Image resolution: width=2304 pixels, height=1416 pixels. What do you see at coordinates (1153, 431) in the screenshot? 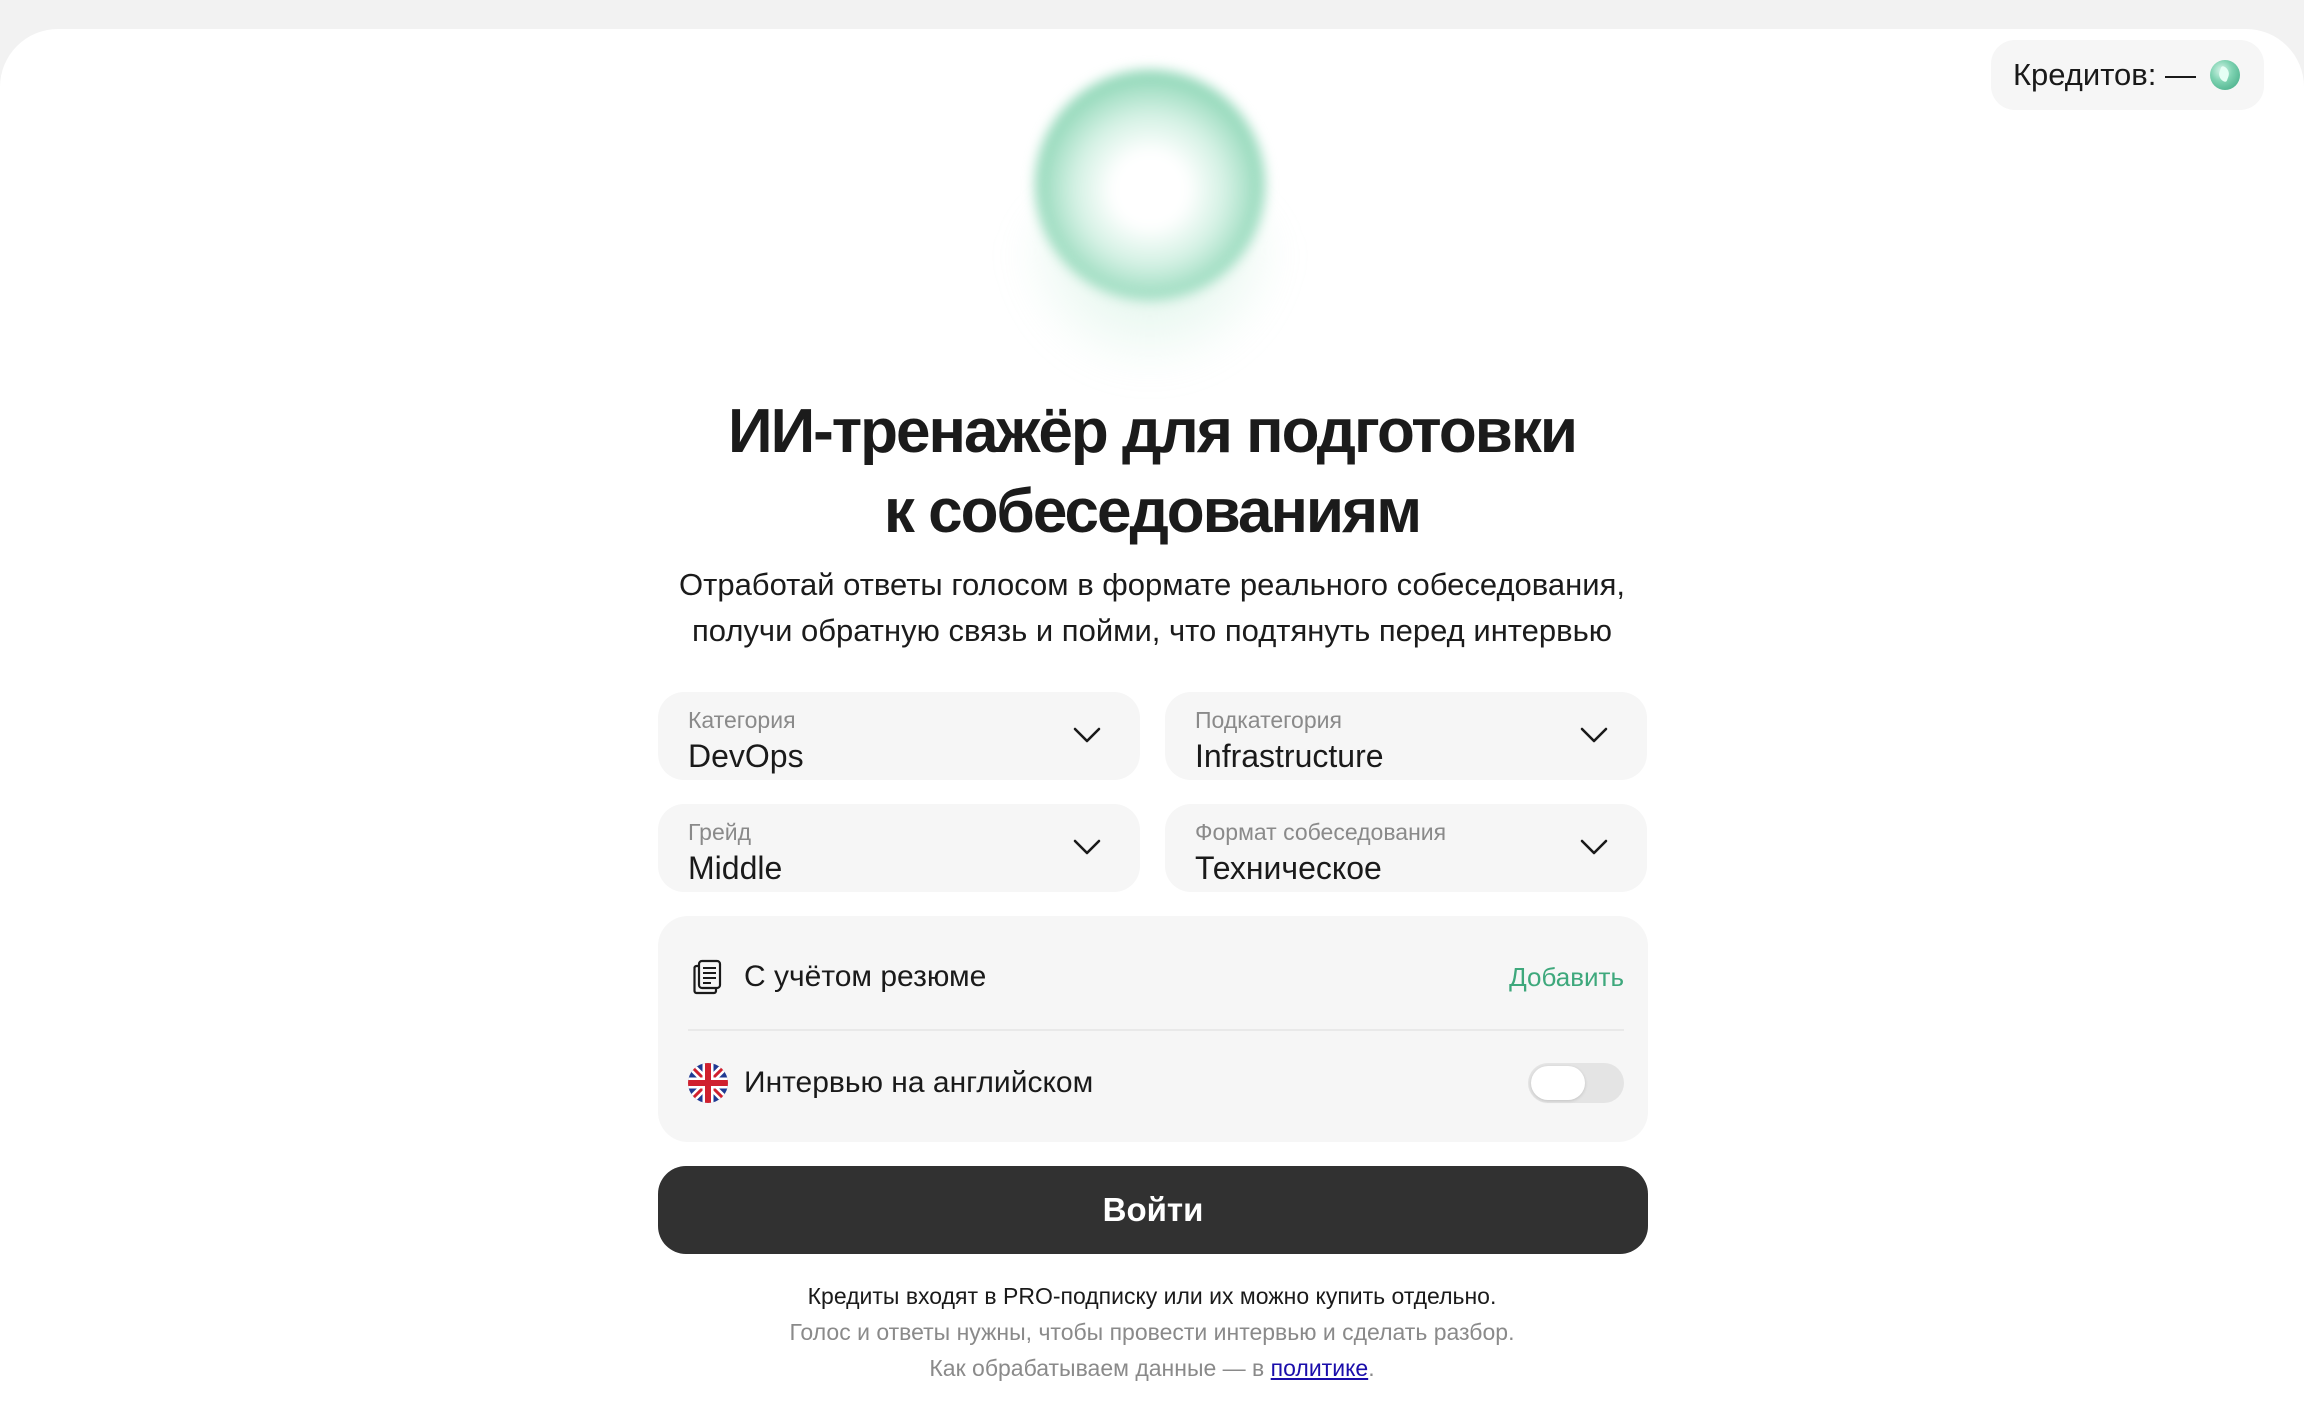
I see `title-line-1: ИИ-тренажёр для подготовки` at bounding box center [1153, 431].